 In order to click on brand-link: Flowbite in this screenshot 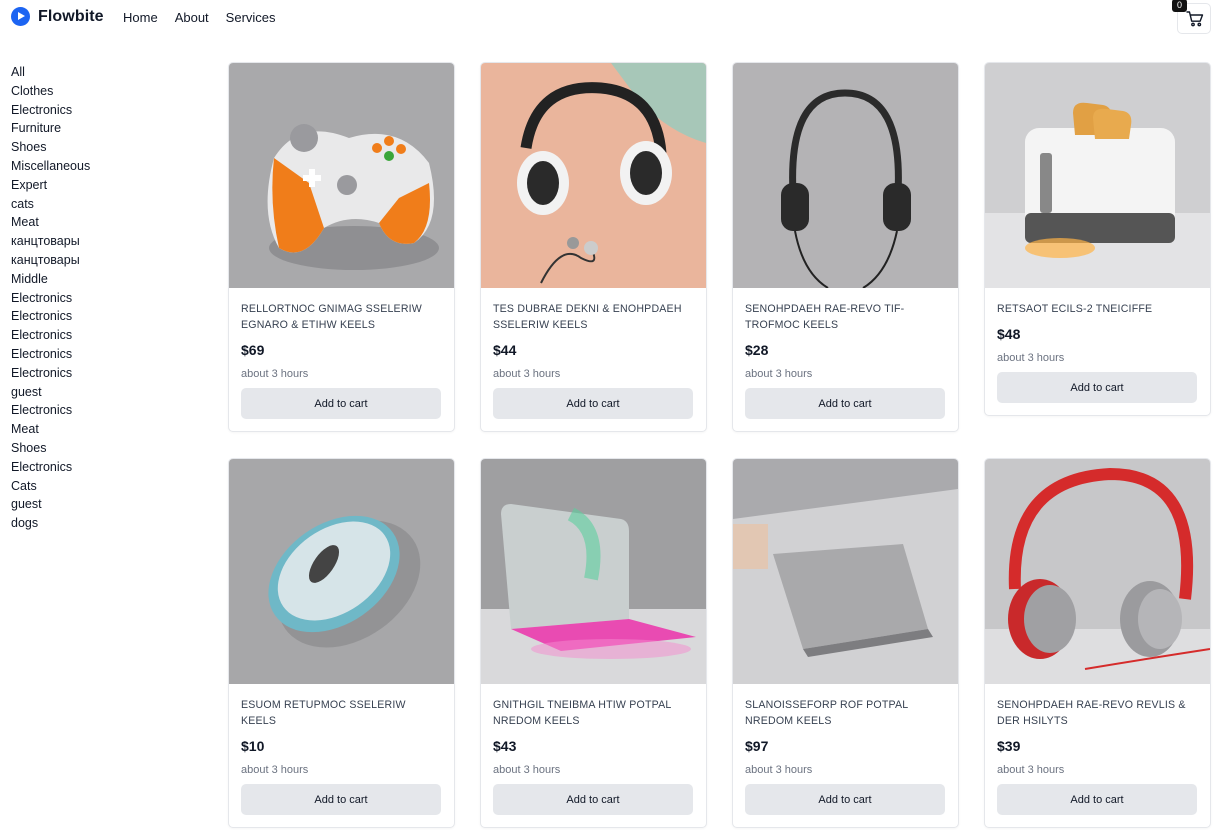, I will do `click(57, 16)`.